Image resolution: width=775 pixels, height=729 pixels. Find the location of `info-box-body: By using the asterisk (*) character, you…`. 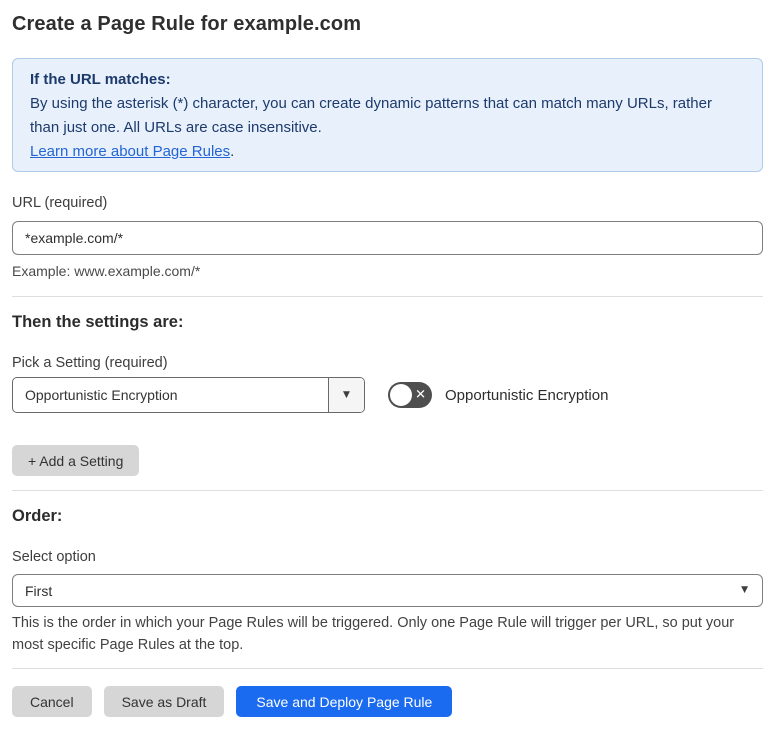

info-box-body: By using the asterisk (*) character, you… is located at coordinates (371, 115).